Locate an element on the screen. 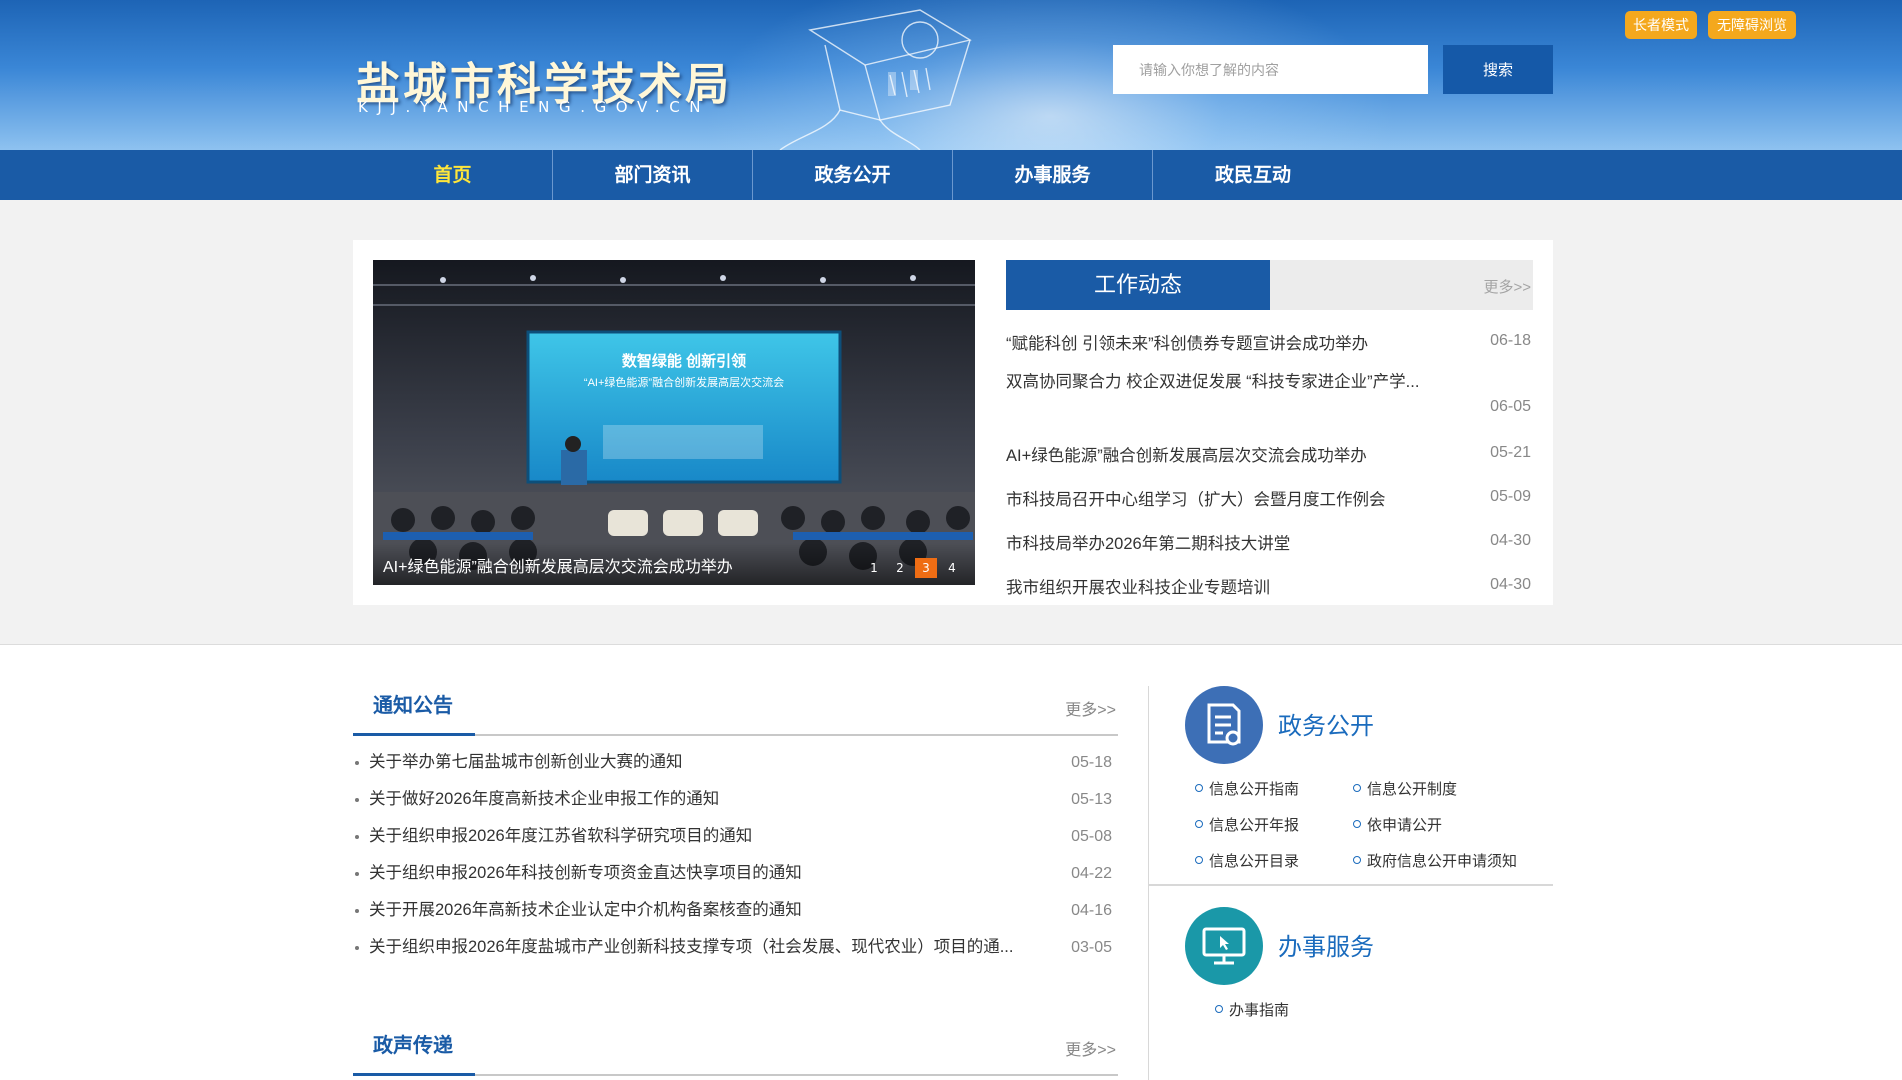 The width and height of the screenshot is (1902, 1080). screen-text-line2: “AI+绿色能源”融合创新发展高层次交流会 is located at coordinates (684, 382).